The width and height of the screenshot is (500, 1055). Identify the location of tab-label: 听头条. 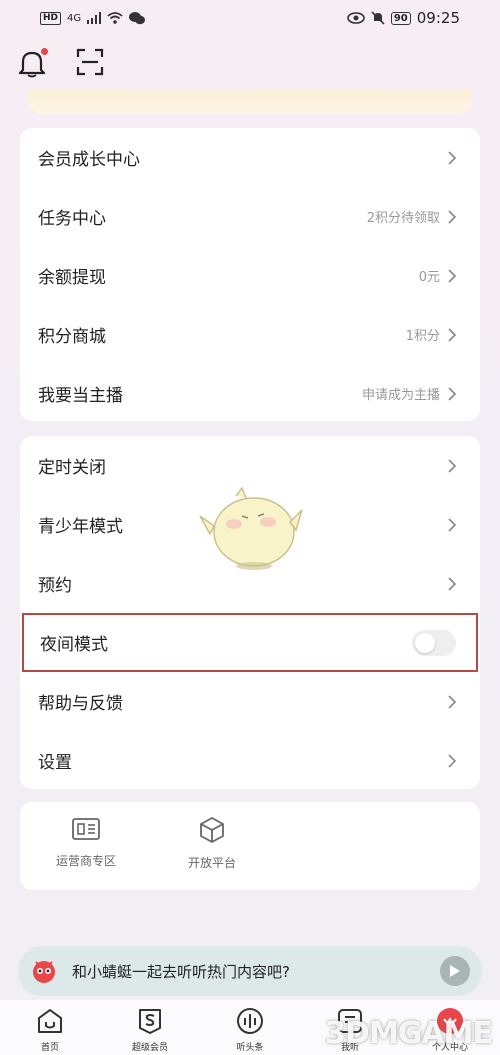
(250, 1048).